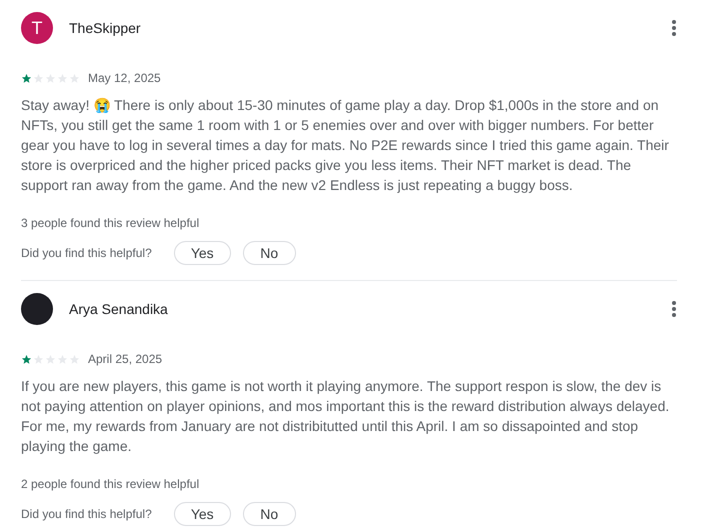  I want to click on user-avatar: T, so click(37, 28).